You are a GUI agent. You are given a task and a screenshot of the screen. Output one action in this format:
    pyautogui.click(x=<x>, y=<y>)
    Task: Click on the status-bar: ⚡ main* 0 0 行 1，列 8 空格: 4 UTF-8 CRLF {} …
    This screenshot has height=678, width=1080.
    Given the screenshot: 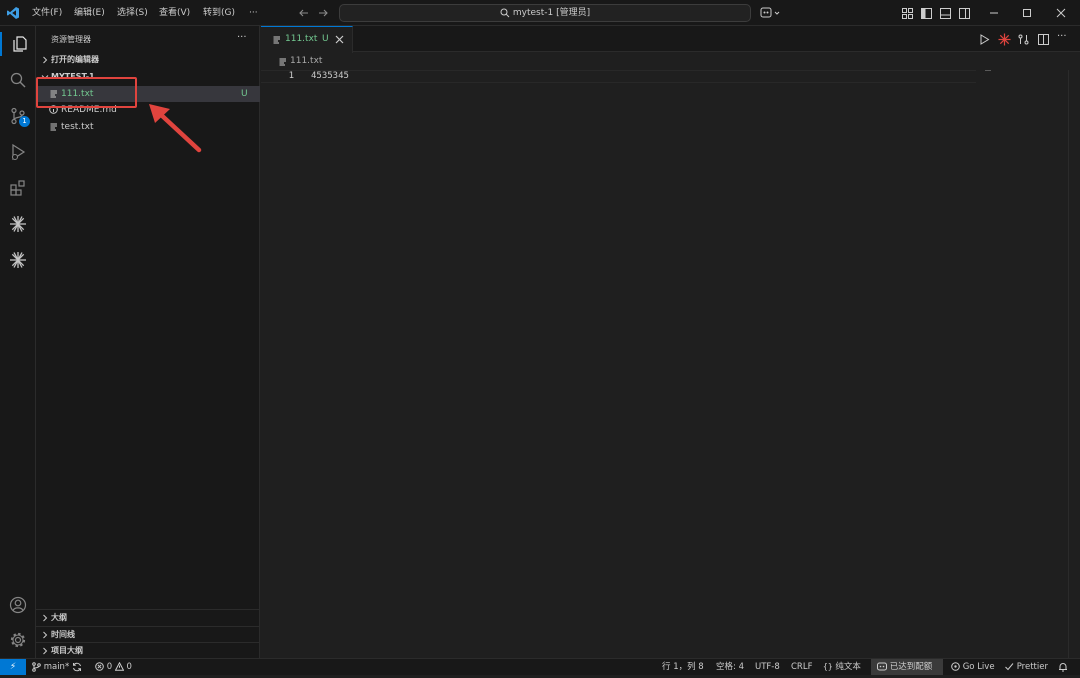 What is the action you would take?
    pyautogui.click(x=540, y=666)
    